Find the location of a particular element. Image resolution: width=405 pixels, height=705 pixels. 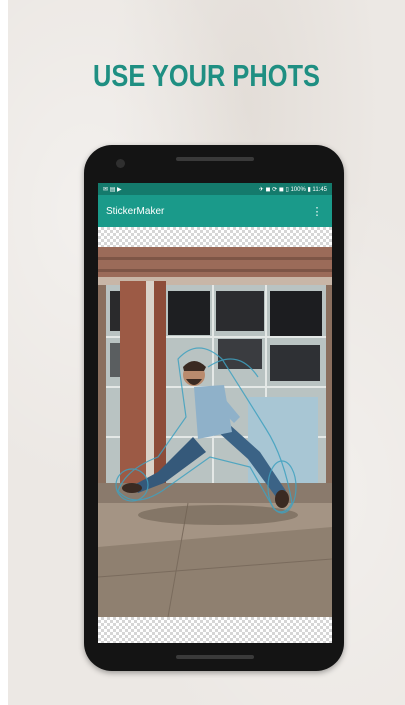

overflow-menu-icon: ⋮ is located at coordinates (317, 211).